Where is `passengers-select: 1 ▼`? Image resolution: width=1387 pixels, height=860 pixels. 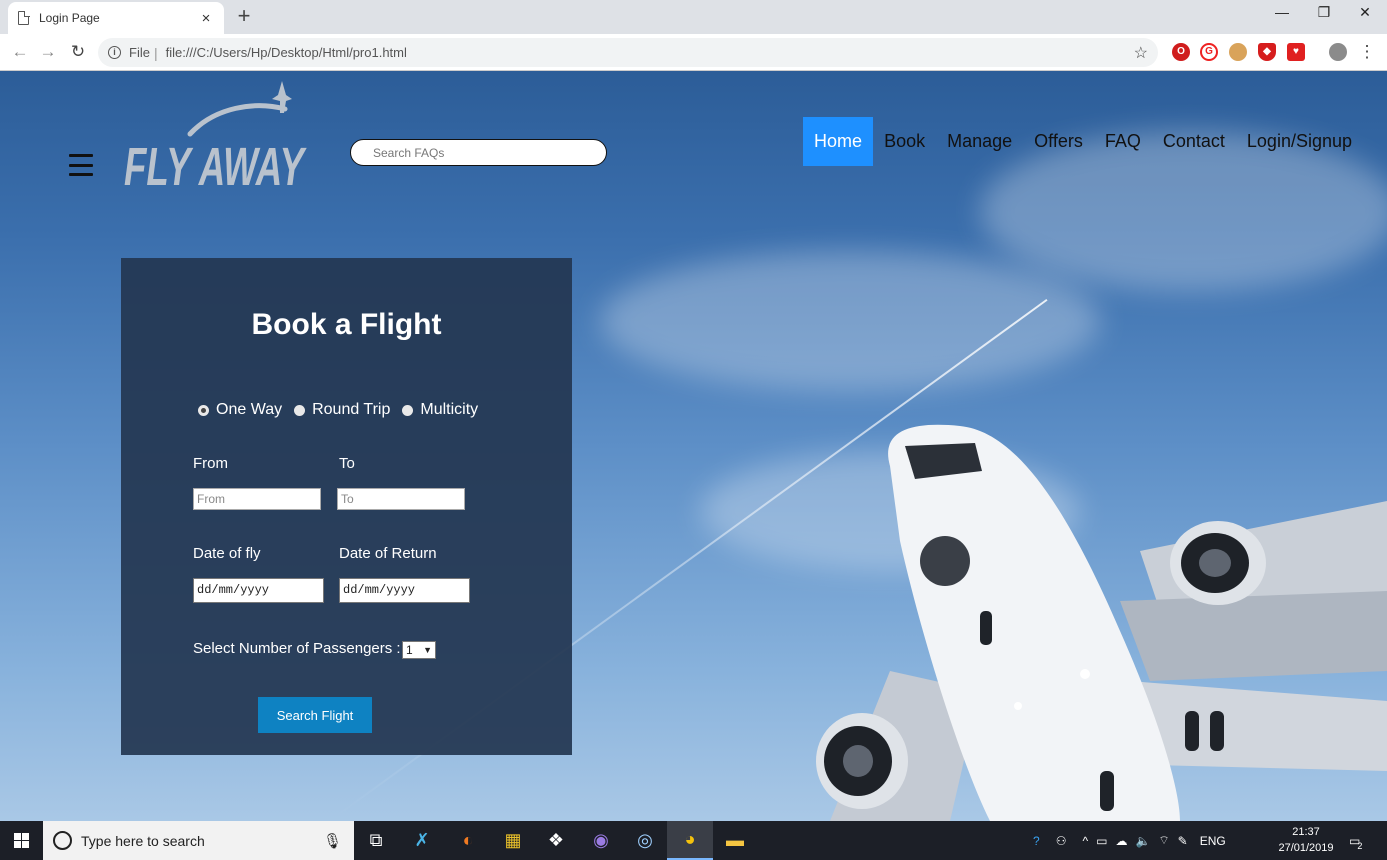
passengers-select: 1 ▼ is located at coordinates (419, 650).